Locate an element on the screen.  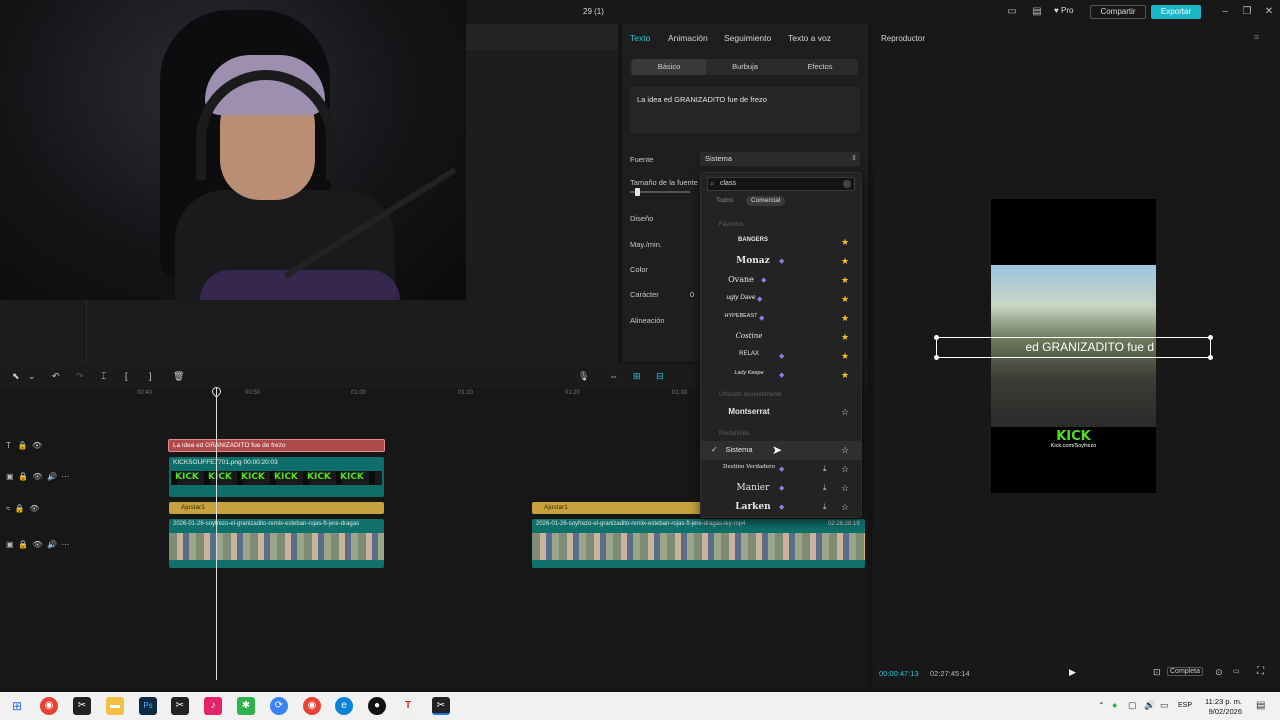
undo-icon: ↶ is located at coordinates (56, 376).